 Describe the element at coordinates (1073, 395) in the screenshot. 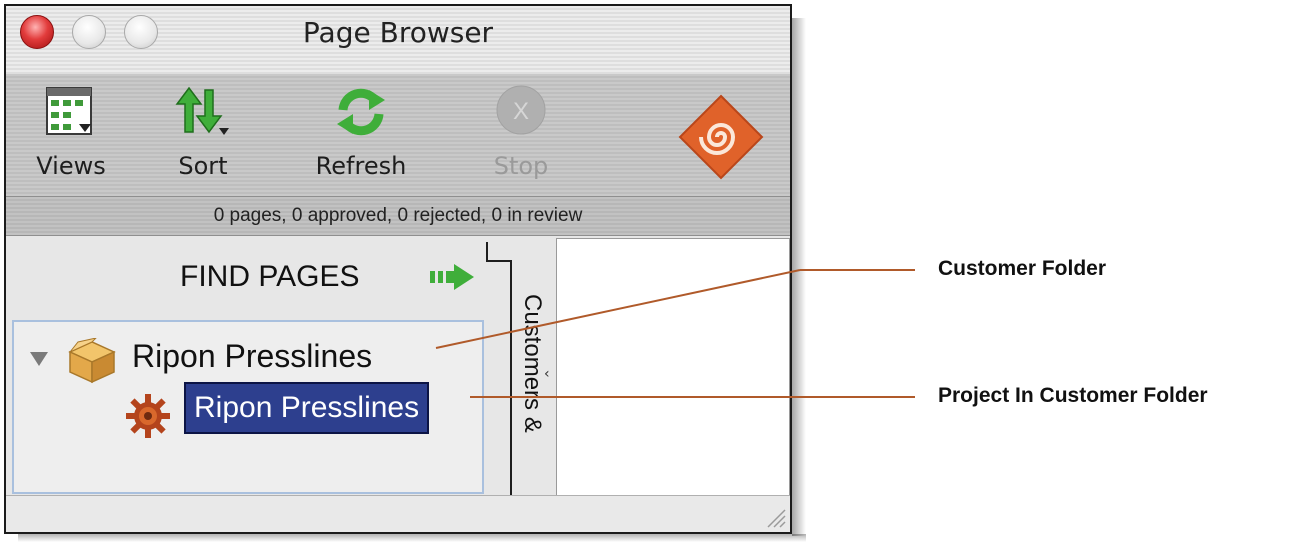

I see `project-callout: Project In Customer Folder` at that location.